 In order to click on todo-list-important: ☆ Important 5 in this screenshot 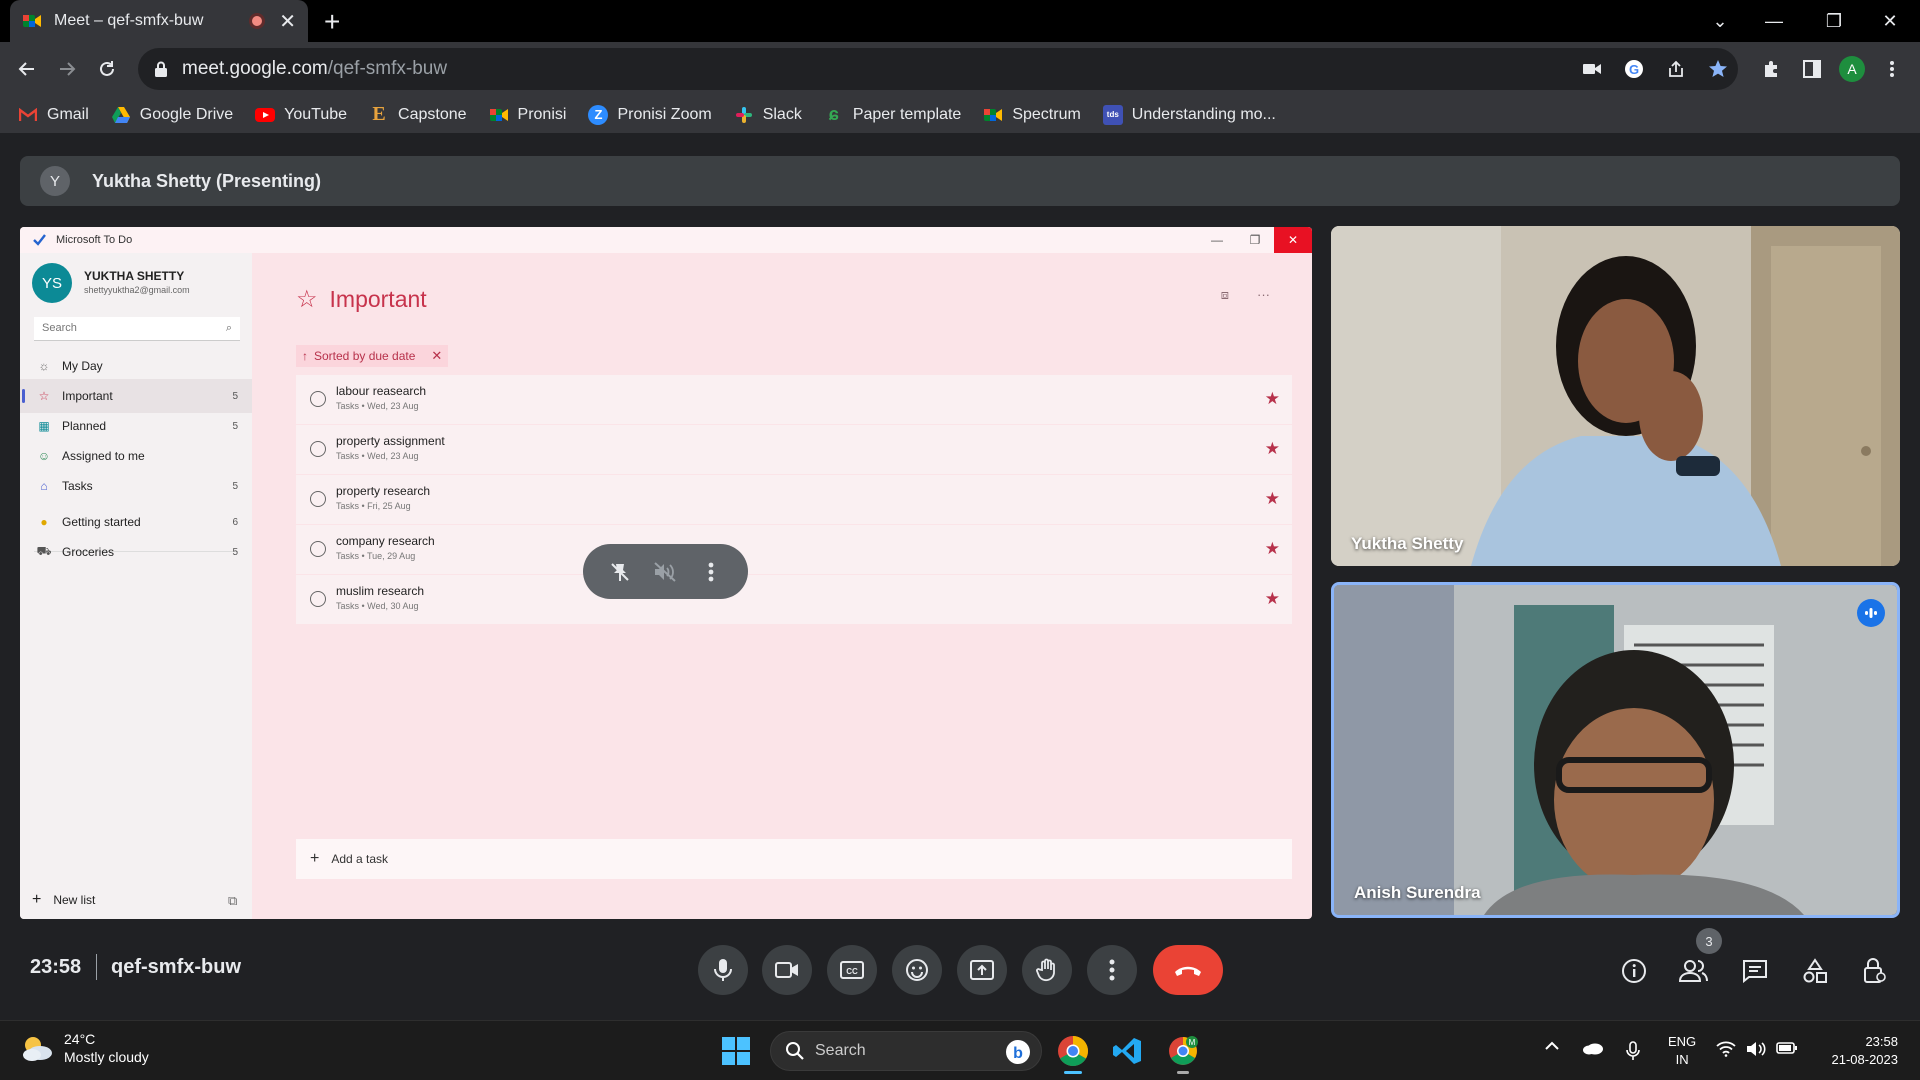, I will do `click(136, 396)`.